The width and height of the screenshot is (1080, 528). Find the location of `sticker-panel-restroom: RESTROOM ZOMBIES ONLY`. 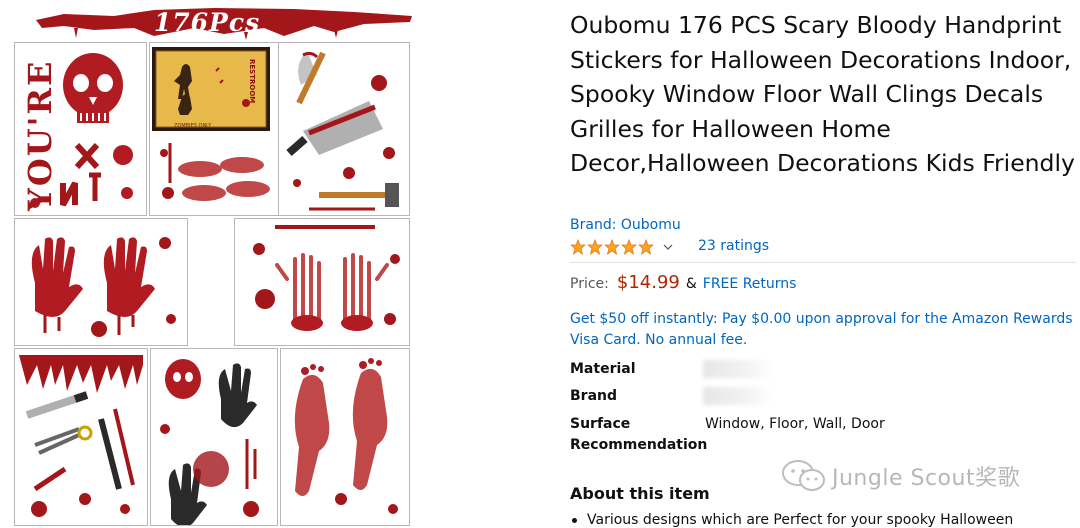

sticker-panel-restroom: RESTROOM ZOMBIES ONLY is located at coordinates (215, 129).